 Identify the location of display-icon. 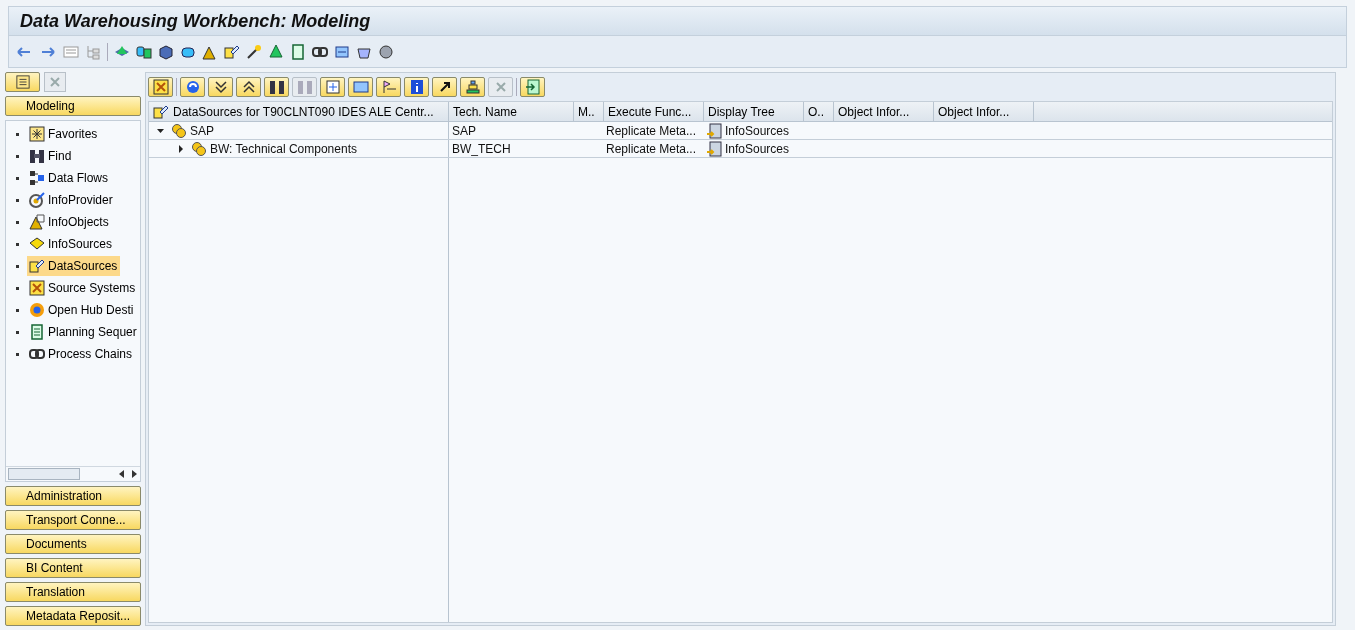
(360, 87).